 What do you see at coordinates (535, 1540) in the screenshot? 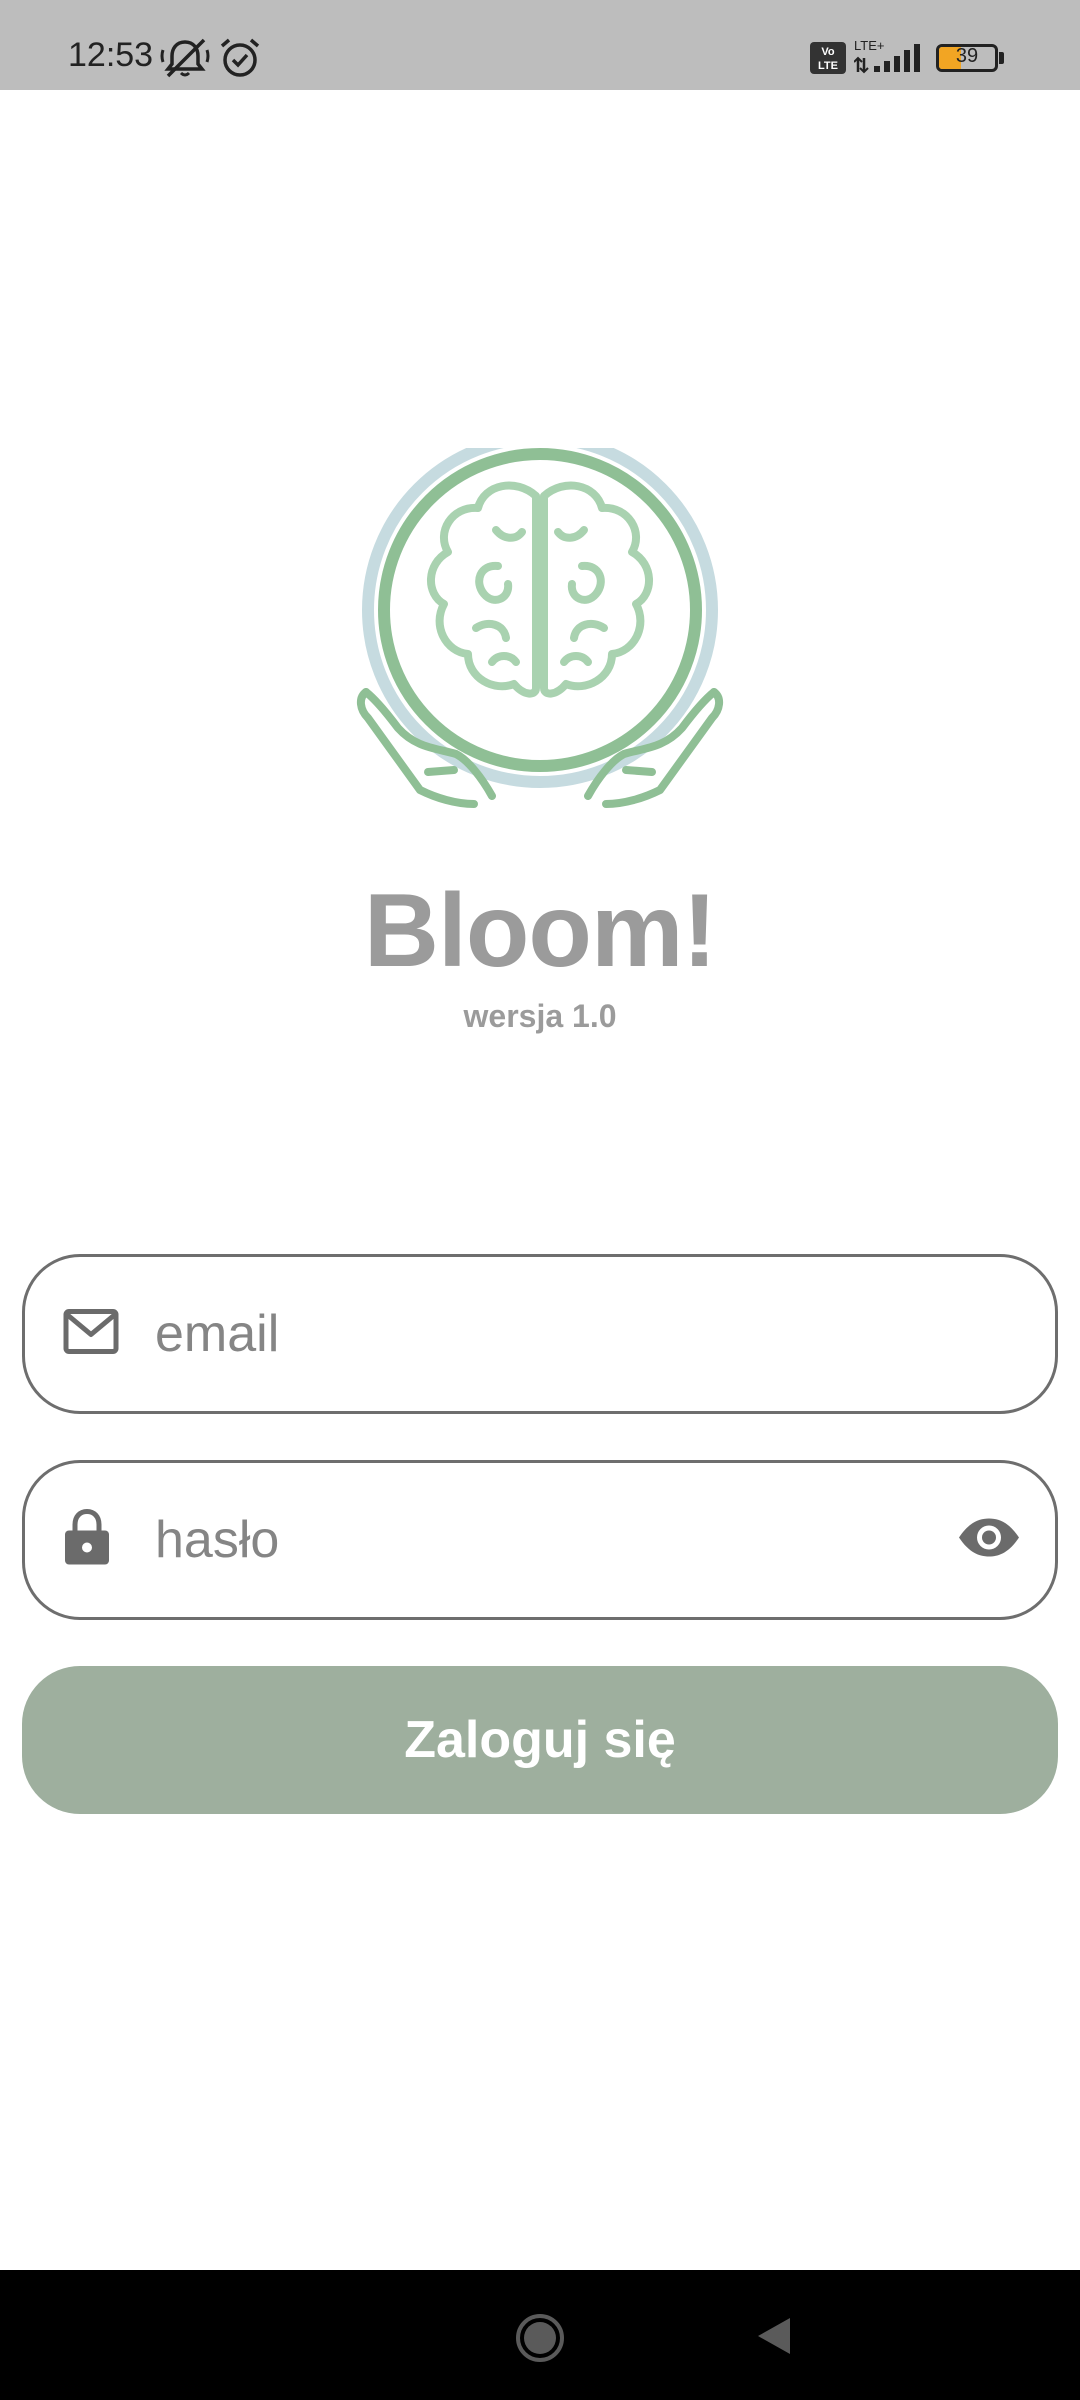
I see `password-input` at bounding box center [535, 1540].